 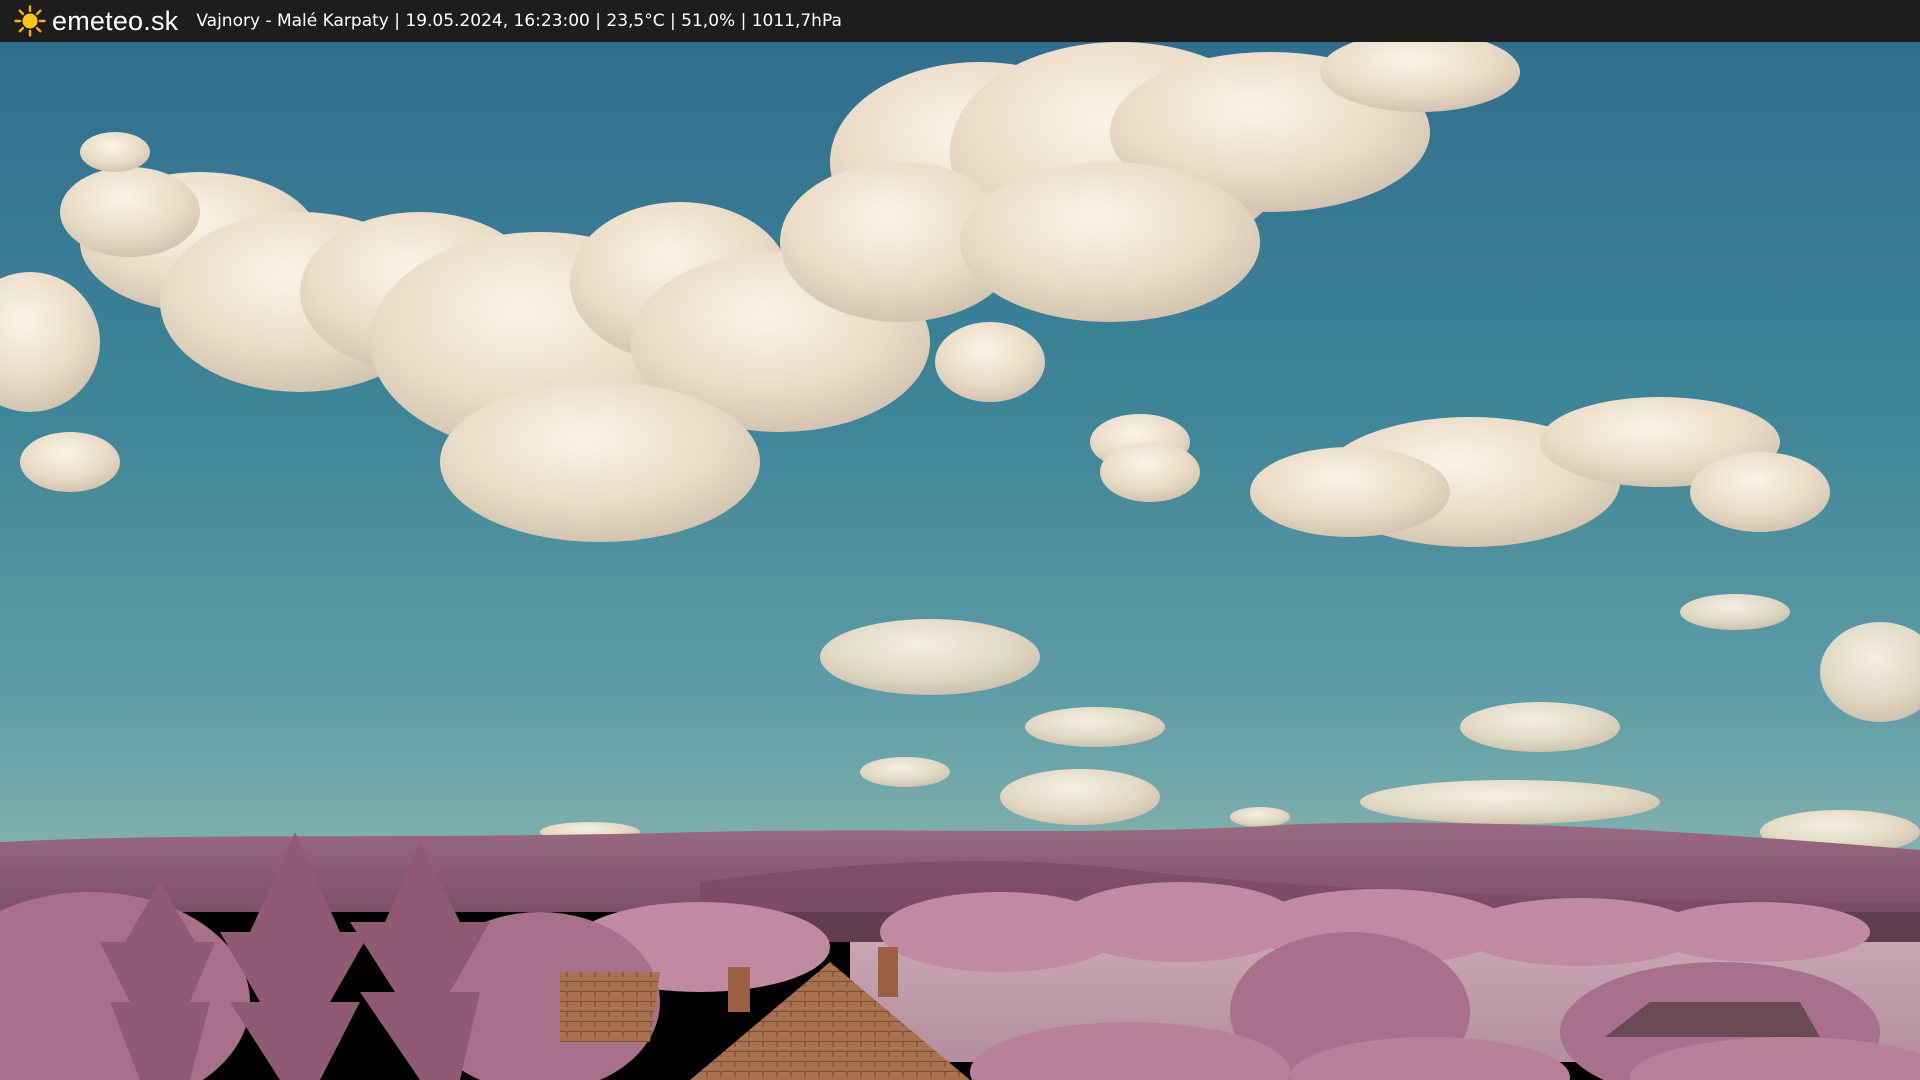 I want to click on logo: emeteo.sk, so click(x=96, y=21).